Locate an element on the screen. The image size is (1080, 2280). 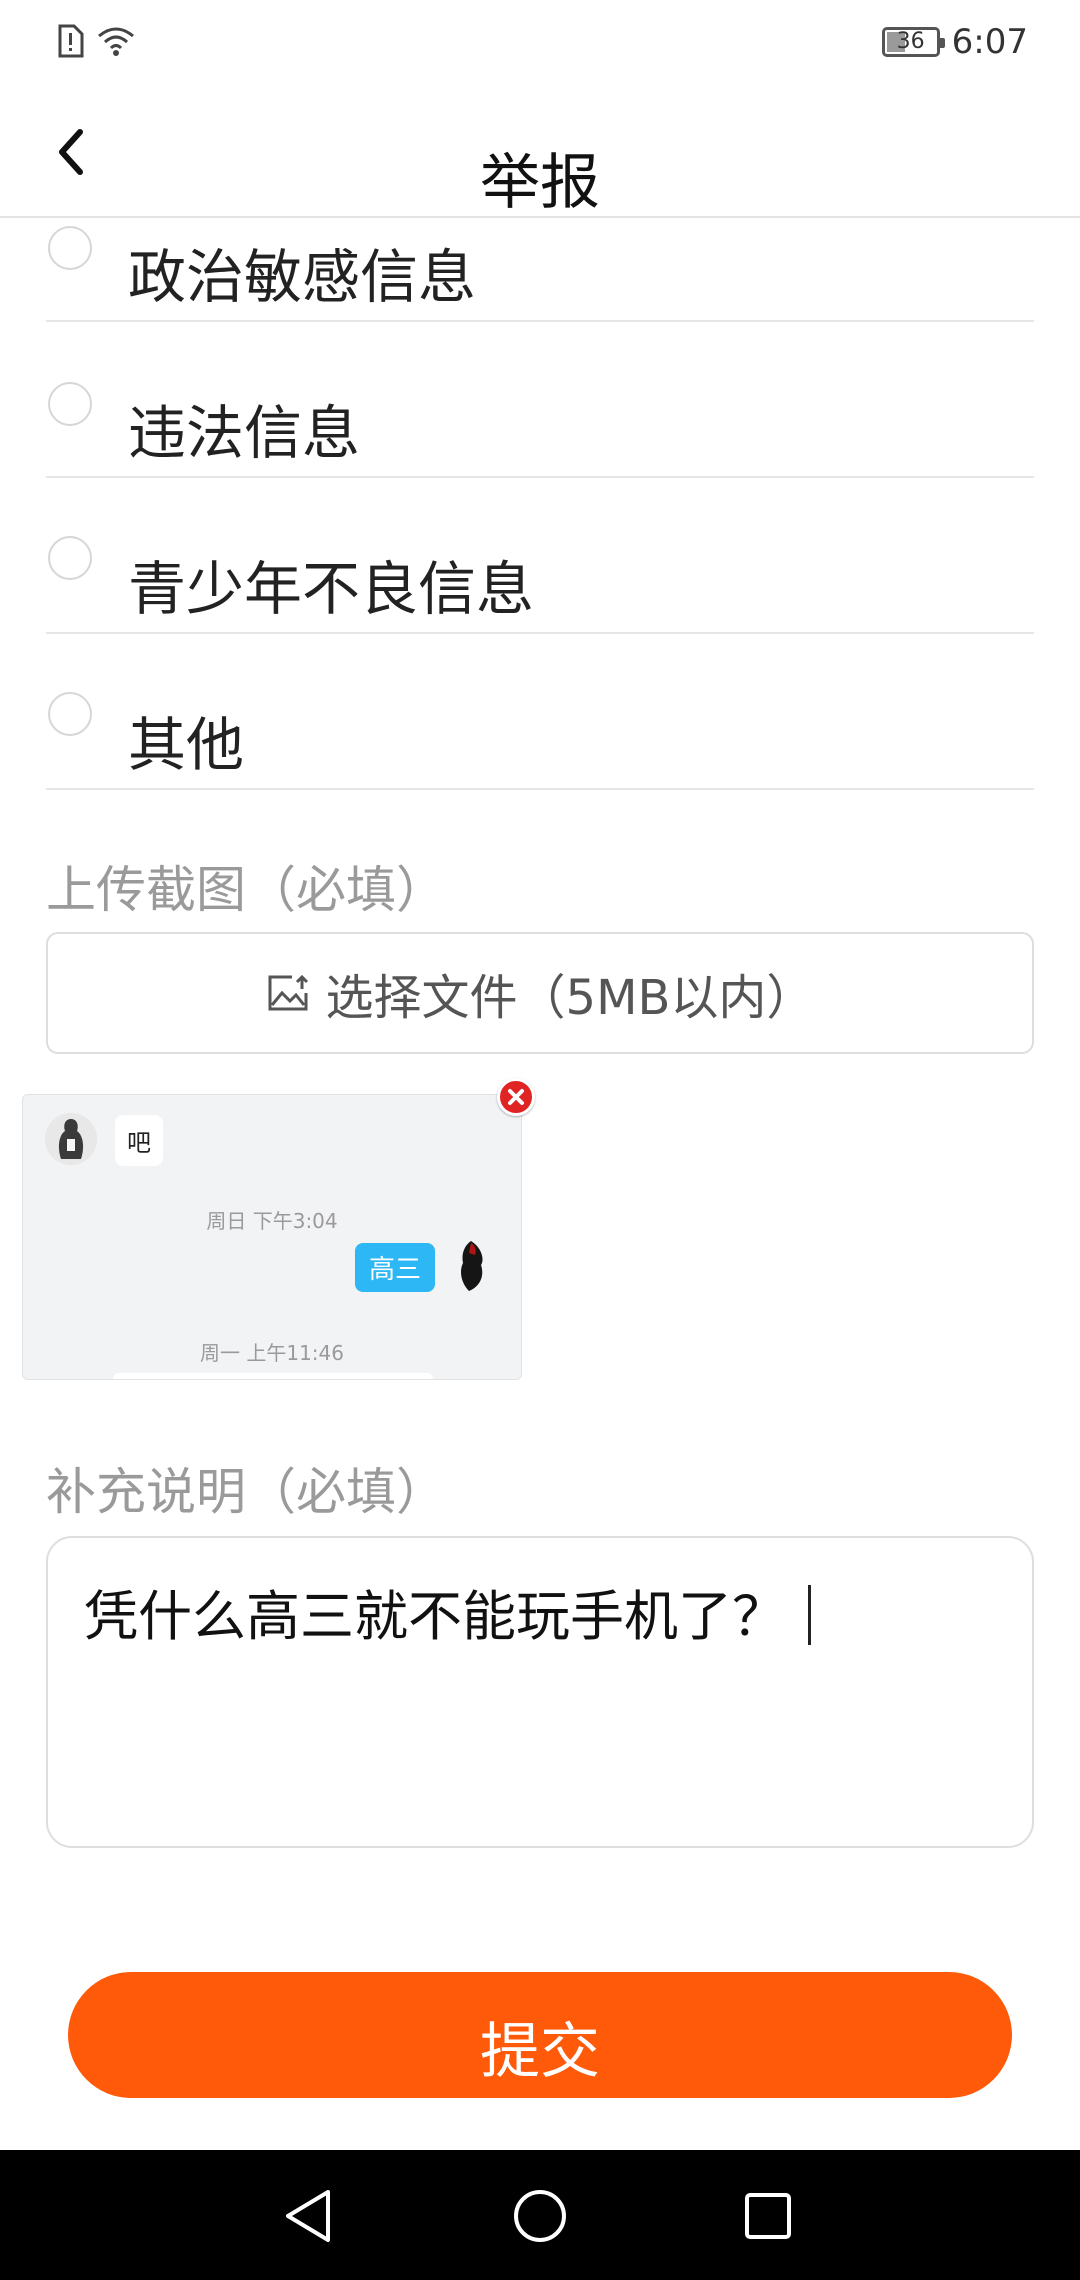
nav-home-button is located at coordinates (540, 2216).